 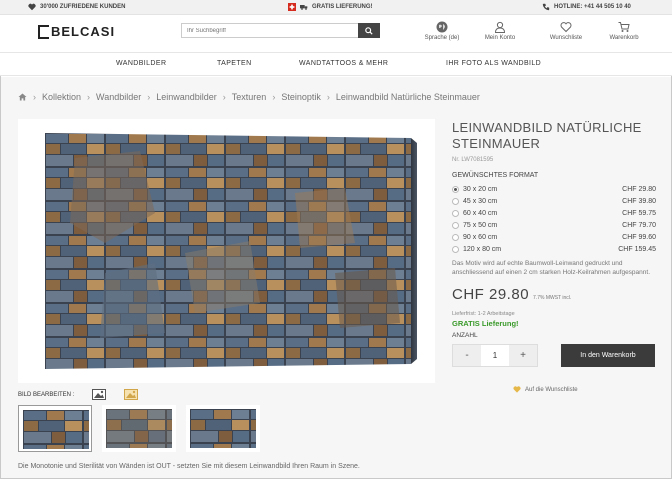 I want to click on breadcrumb-leinwandbilder: Leinwandbilder, so click(x=186, y=97).